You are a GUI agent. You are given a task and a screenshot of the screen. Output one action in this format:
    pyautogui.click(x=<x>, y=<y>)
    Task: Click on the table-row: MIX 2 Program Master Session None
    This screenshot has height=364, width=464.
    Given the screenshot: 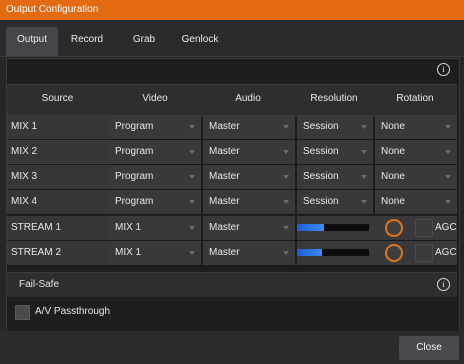 What is the action you would take?
    pyautogui.click(x=232, y=152)
    